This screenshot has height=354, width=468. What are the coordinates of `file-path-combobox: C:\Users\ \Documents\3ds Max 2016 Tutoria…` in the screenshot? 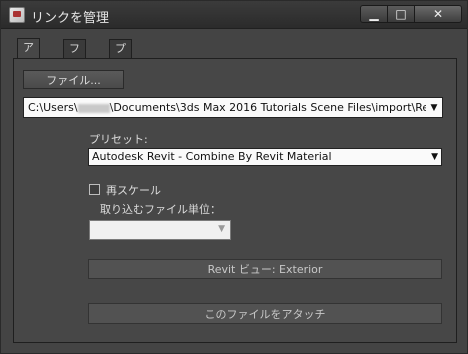 It's located at (233, 107).